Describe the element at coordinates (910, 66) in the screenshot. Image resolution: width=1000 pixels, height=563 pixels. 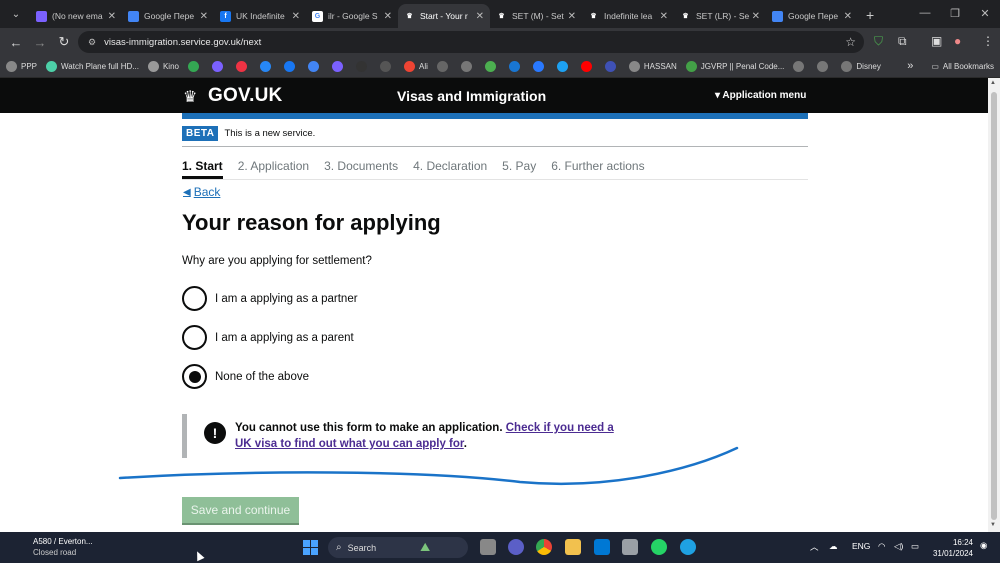
I see `bookmarks-more-icon: »` at that location.